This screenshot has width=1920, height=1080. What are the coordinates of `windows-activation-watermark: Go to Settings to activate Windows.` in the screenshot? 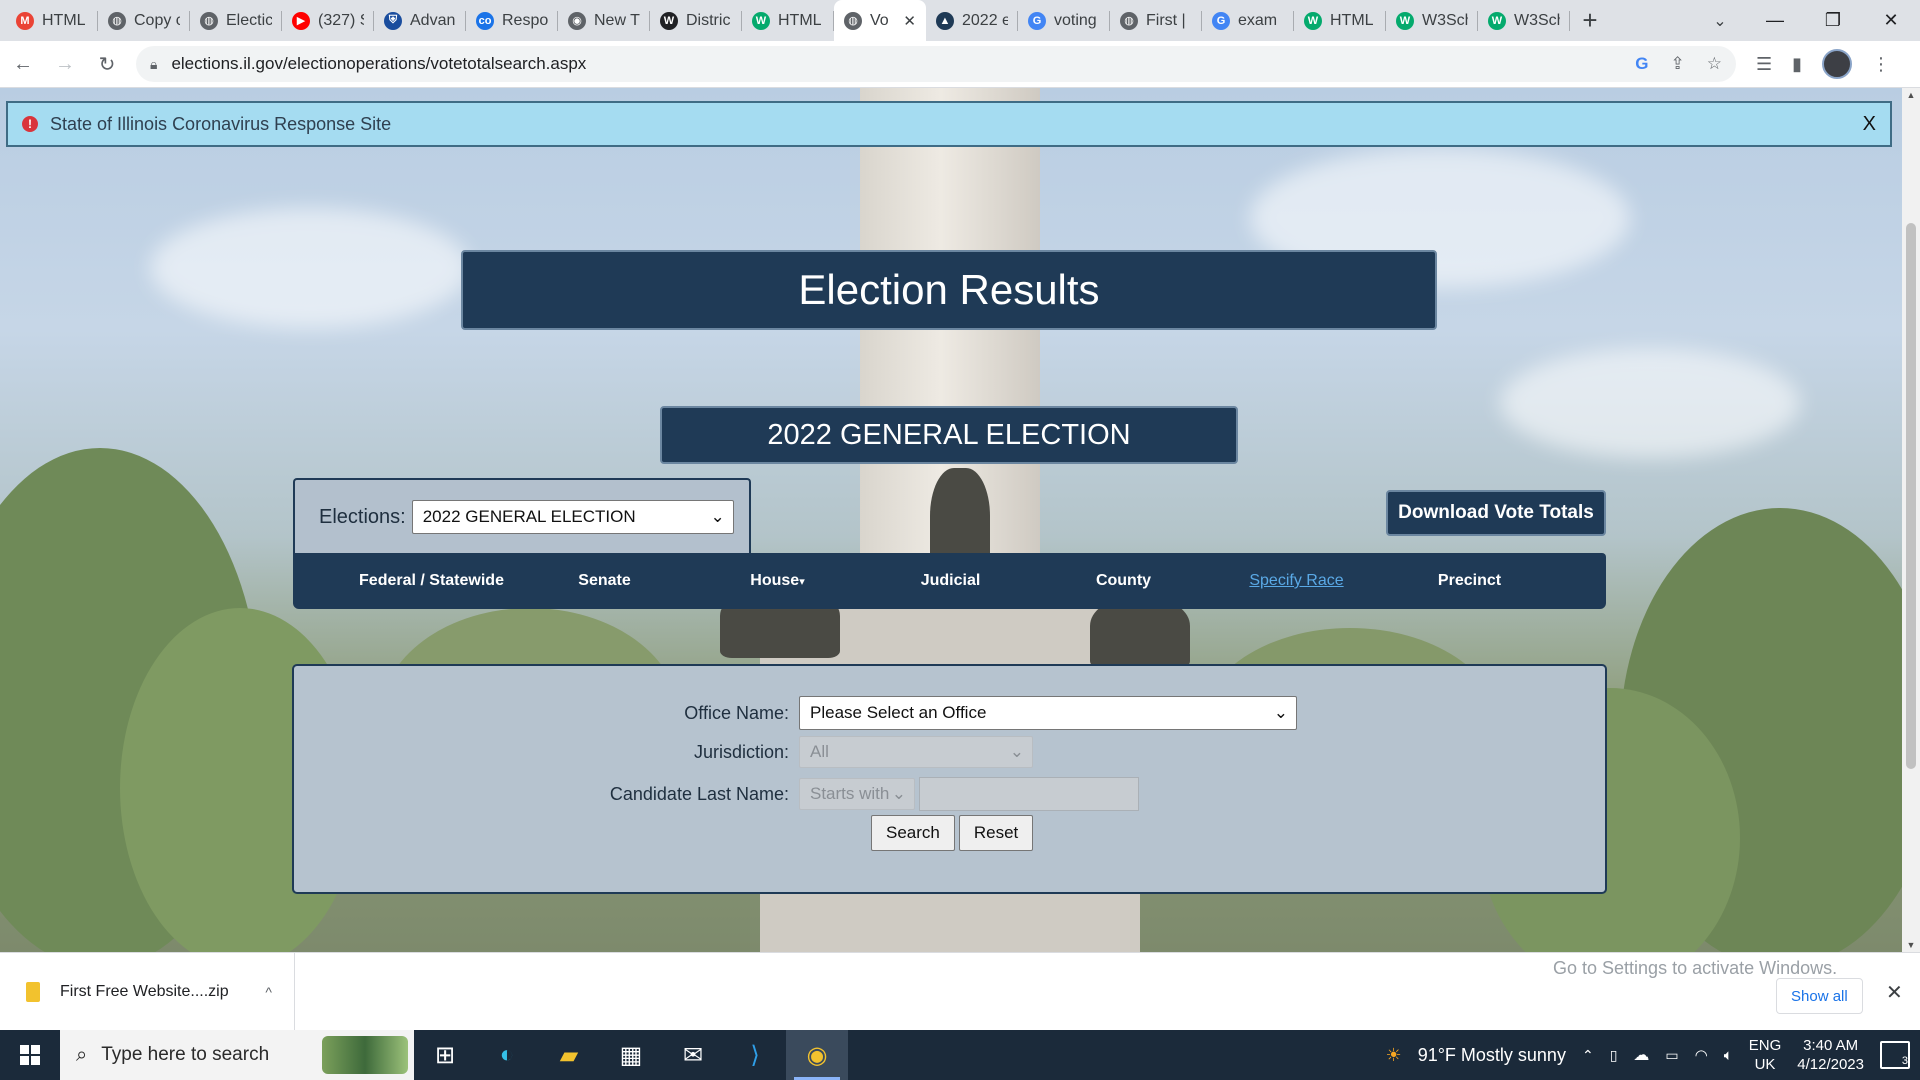 It's located at (1695, 968).